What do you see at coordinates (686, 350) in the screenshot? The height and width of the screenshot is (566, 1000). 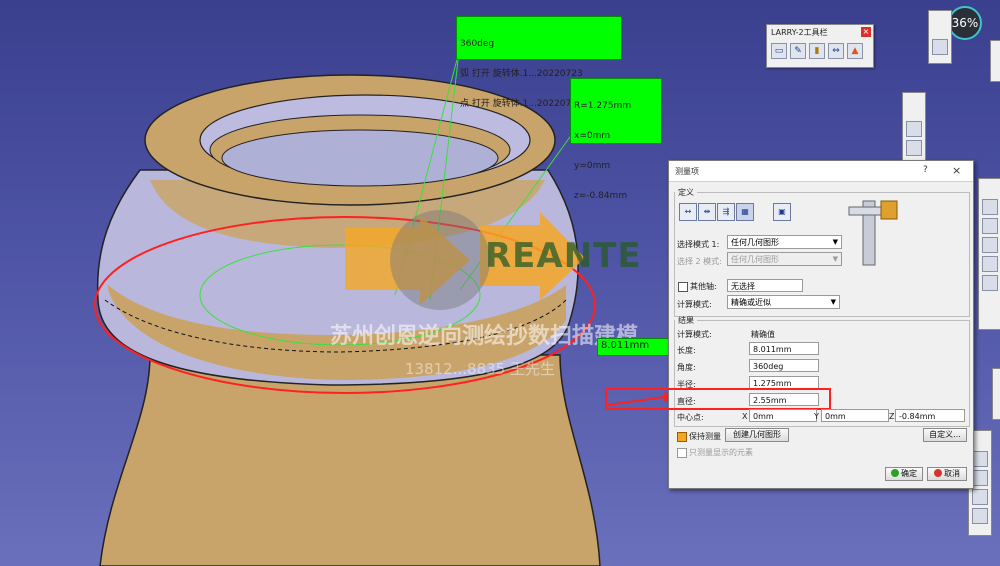 I see `length-label: 长度:` at bounding box center [686, 350].